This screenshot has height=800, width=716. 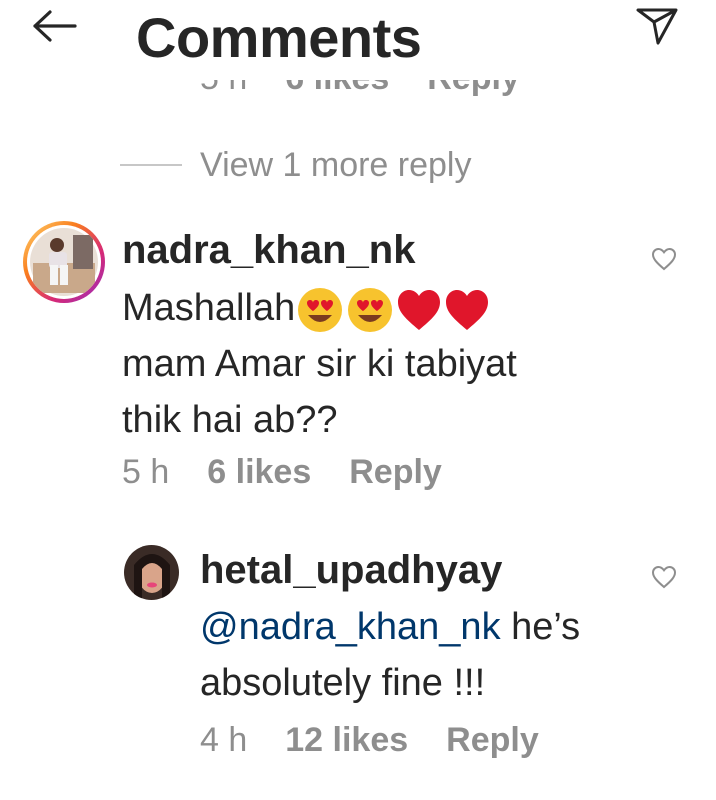 I want to click on comment-line-1: Mashallah, so click(x=382, y=308).